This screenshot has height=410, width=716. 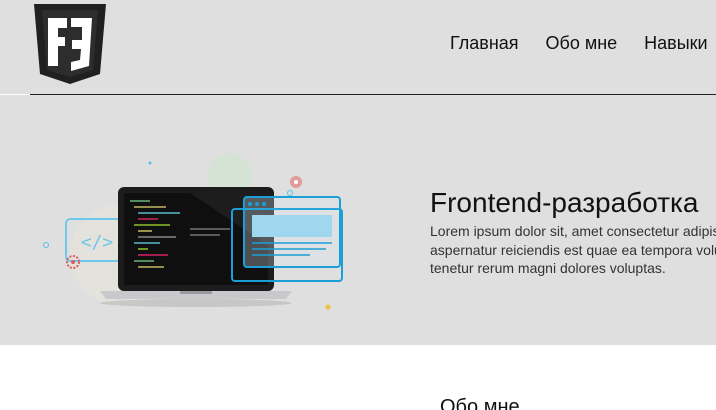 I want to click on nav-link-skills: Навыки, so click(x=675, y=43).